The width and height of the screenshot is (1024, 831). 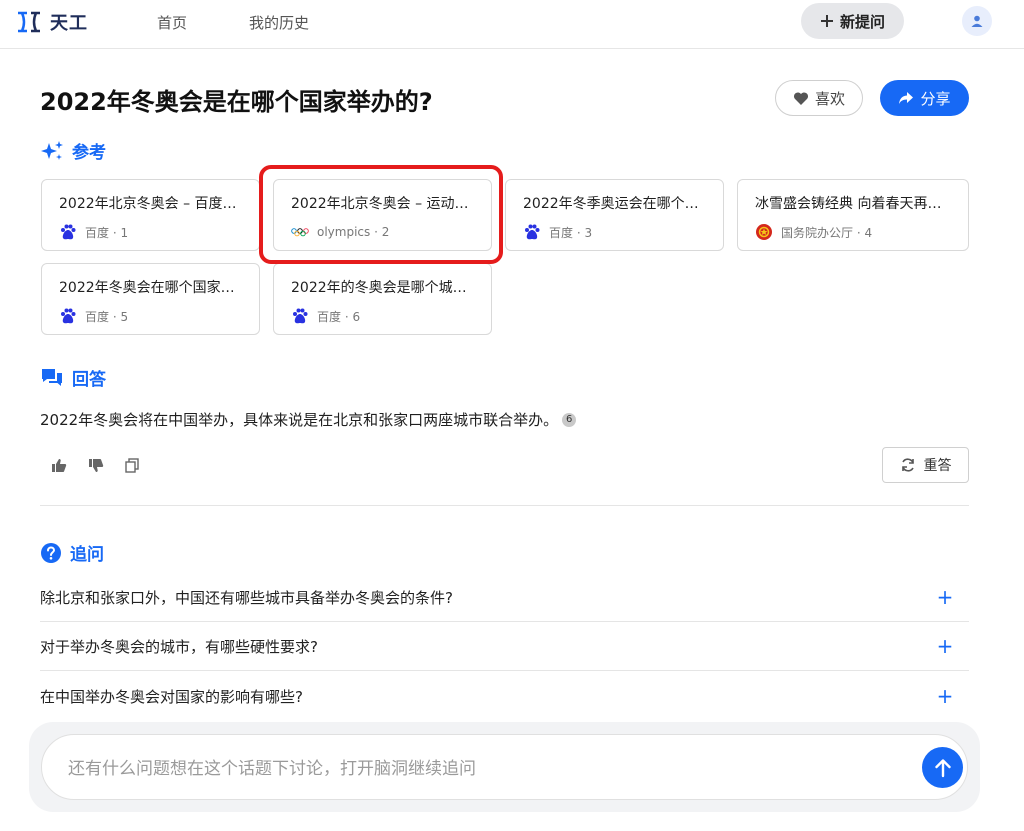 What do you see at coordinates (96, 465) in the screenshot?
I see `thumbs-down-icon` at bounding box center [96, 465].